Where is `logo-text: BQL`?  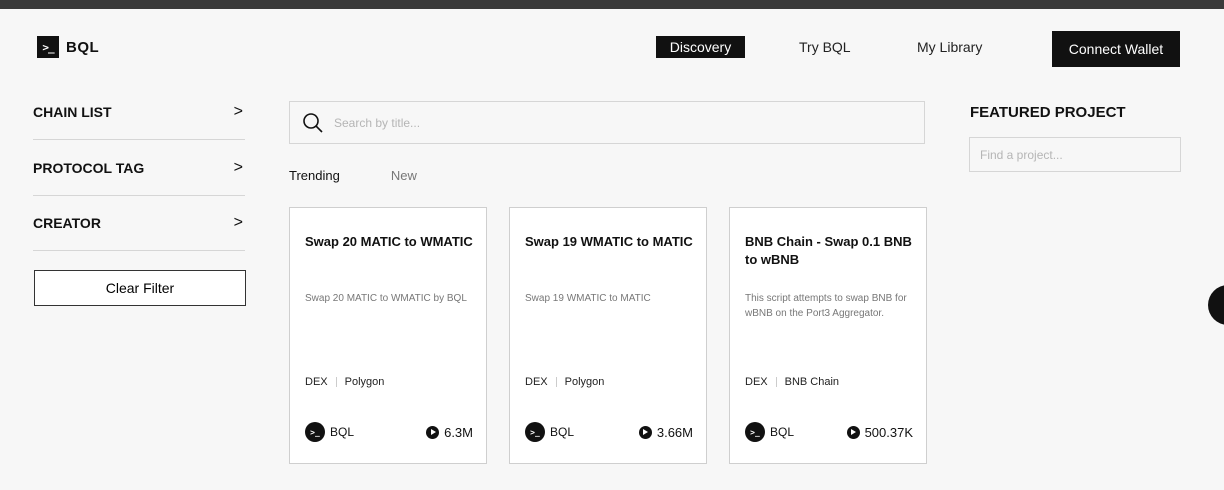 logo-text: BQL is located at coordinates (83, 47).